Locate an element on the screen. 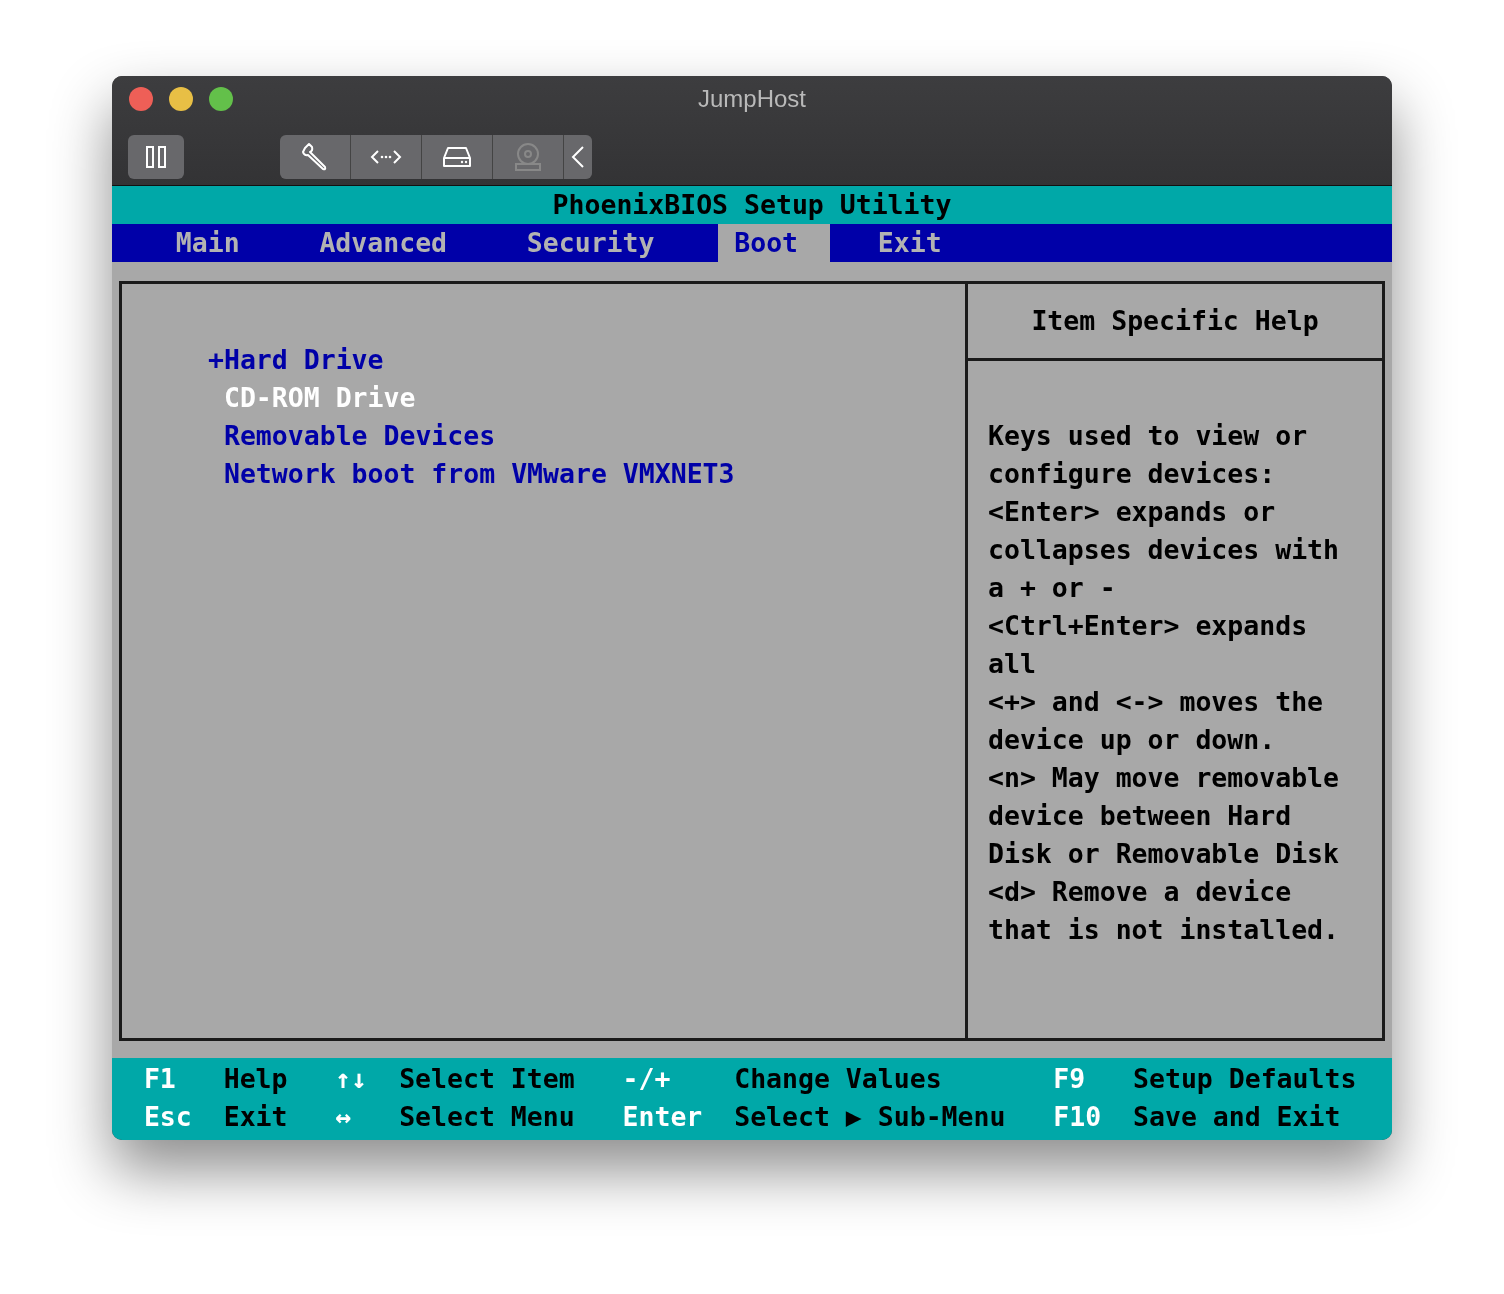 The height and width of the screenshot is (1294, 1504). collapse-button is located at coordinates (578, 157).